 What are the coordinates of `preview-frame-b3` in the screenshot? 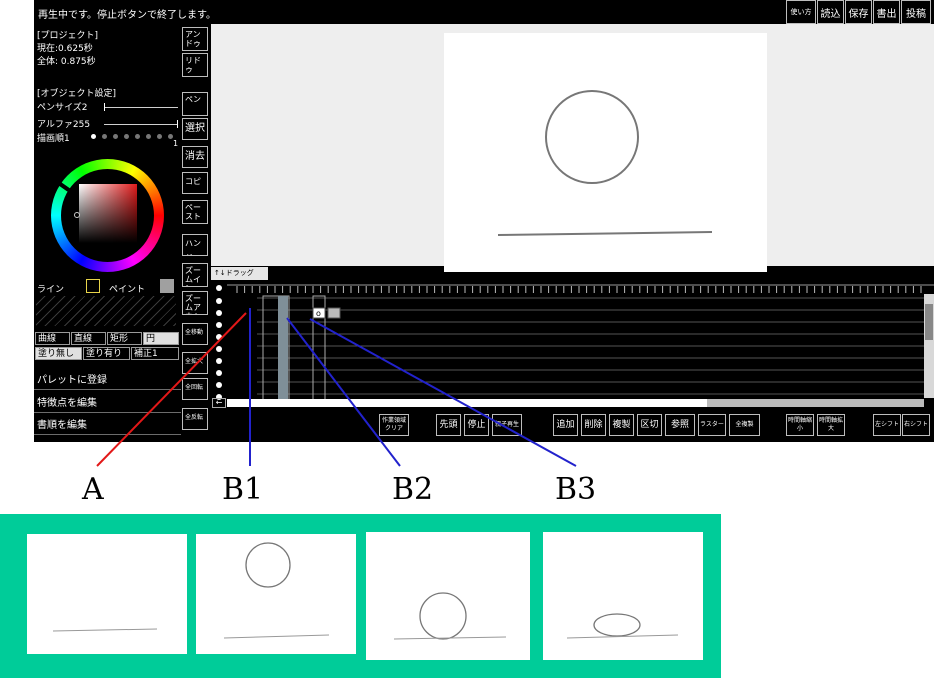 It's located at (623, 596).